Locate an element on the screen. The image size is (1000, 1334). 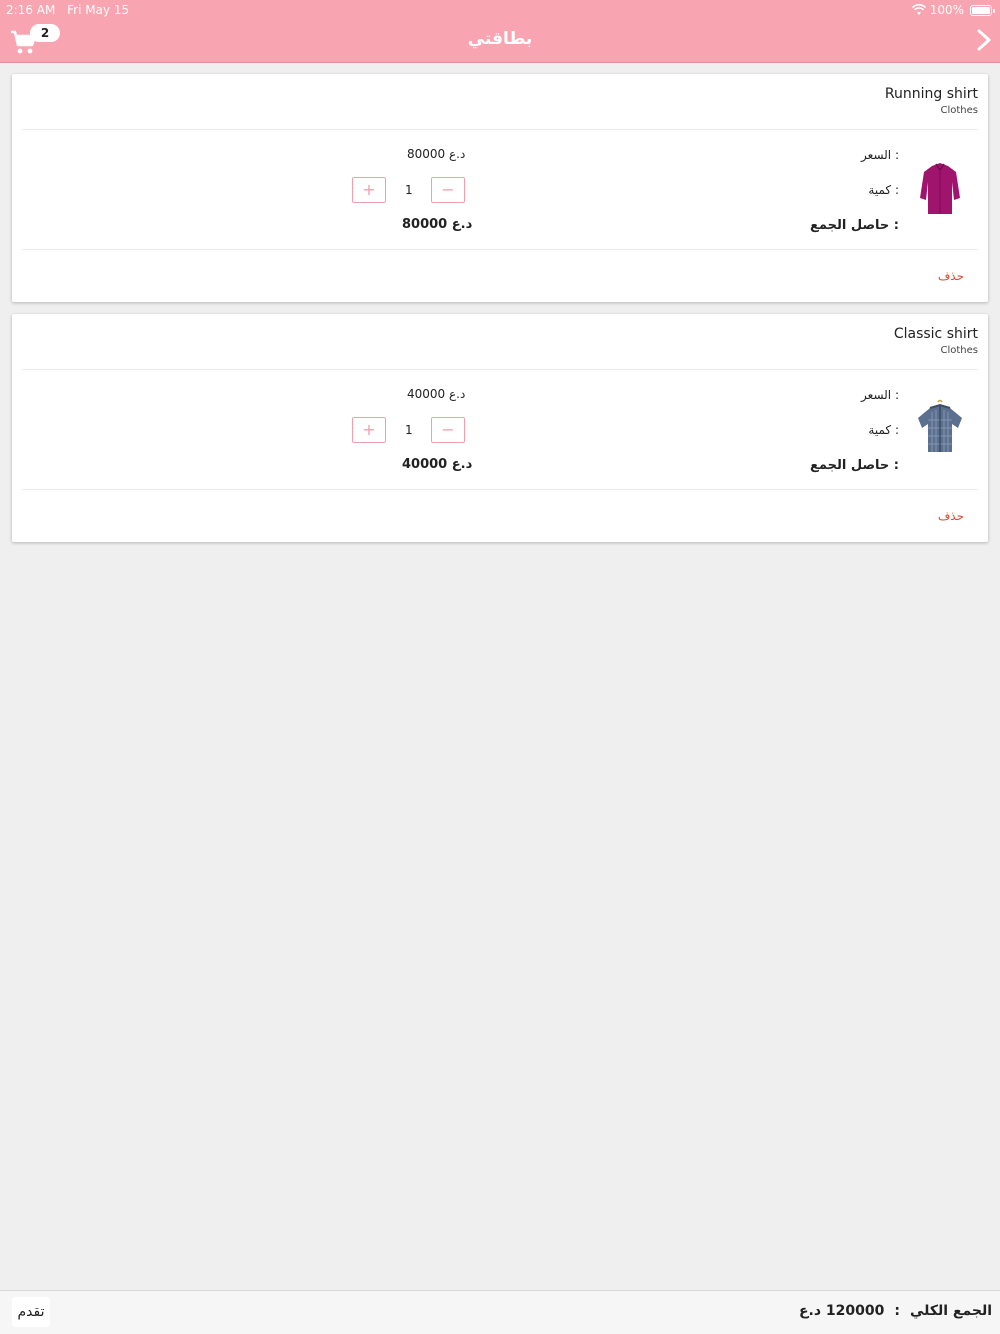
cart-item-header: Running shirt Clothes is located at coordinates (500, 102).